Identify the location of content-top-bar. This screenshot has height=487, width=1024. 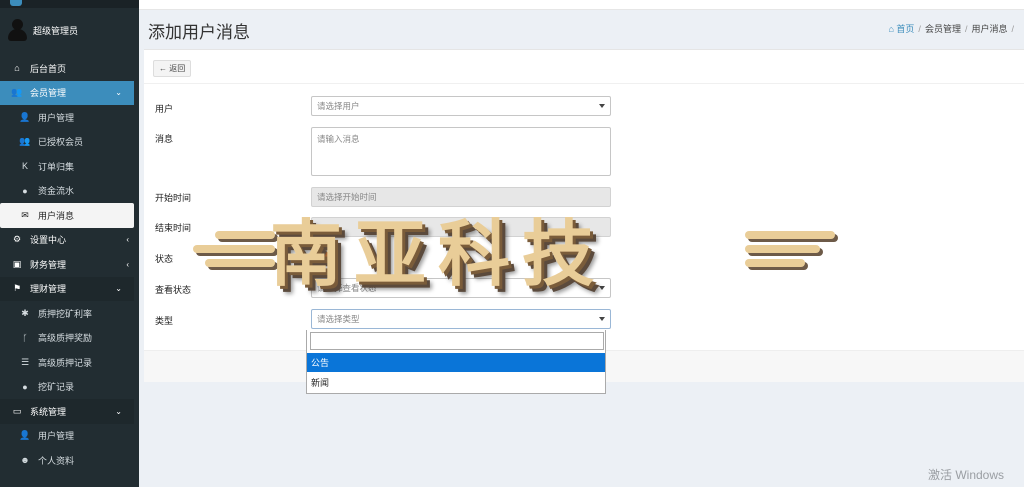
(581, 5).